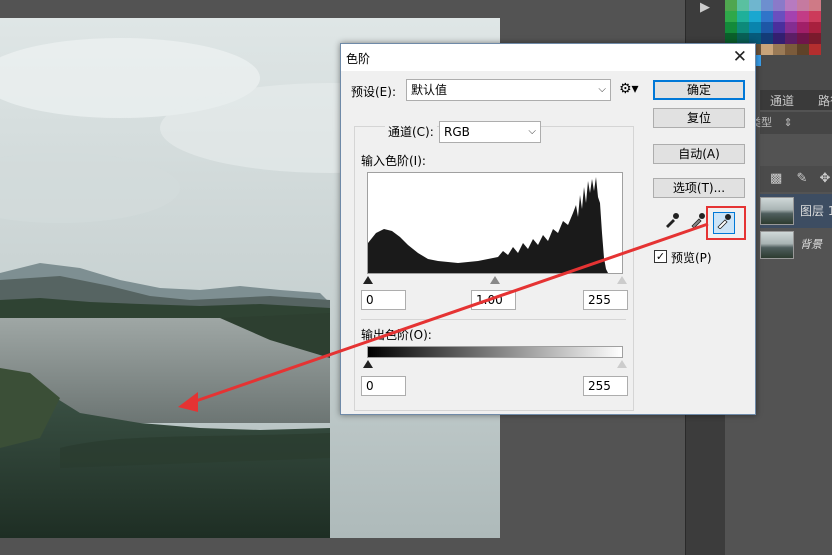 The height and width of the screenshot is (555, 832). I want to click on input-black-field: 0, so click(383, 300).